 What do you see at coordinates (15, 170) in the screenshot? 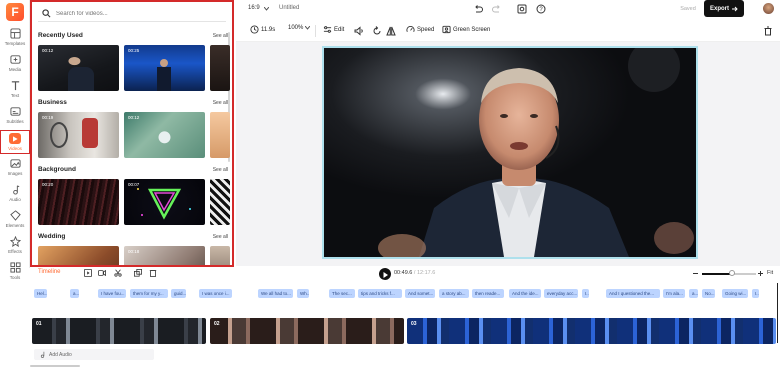
I see `rail-item-images: Images` at bounding box center [15, 170].